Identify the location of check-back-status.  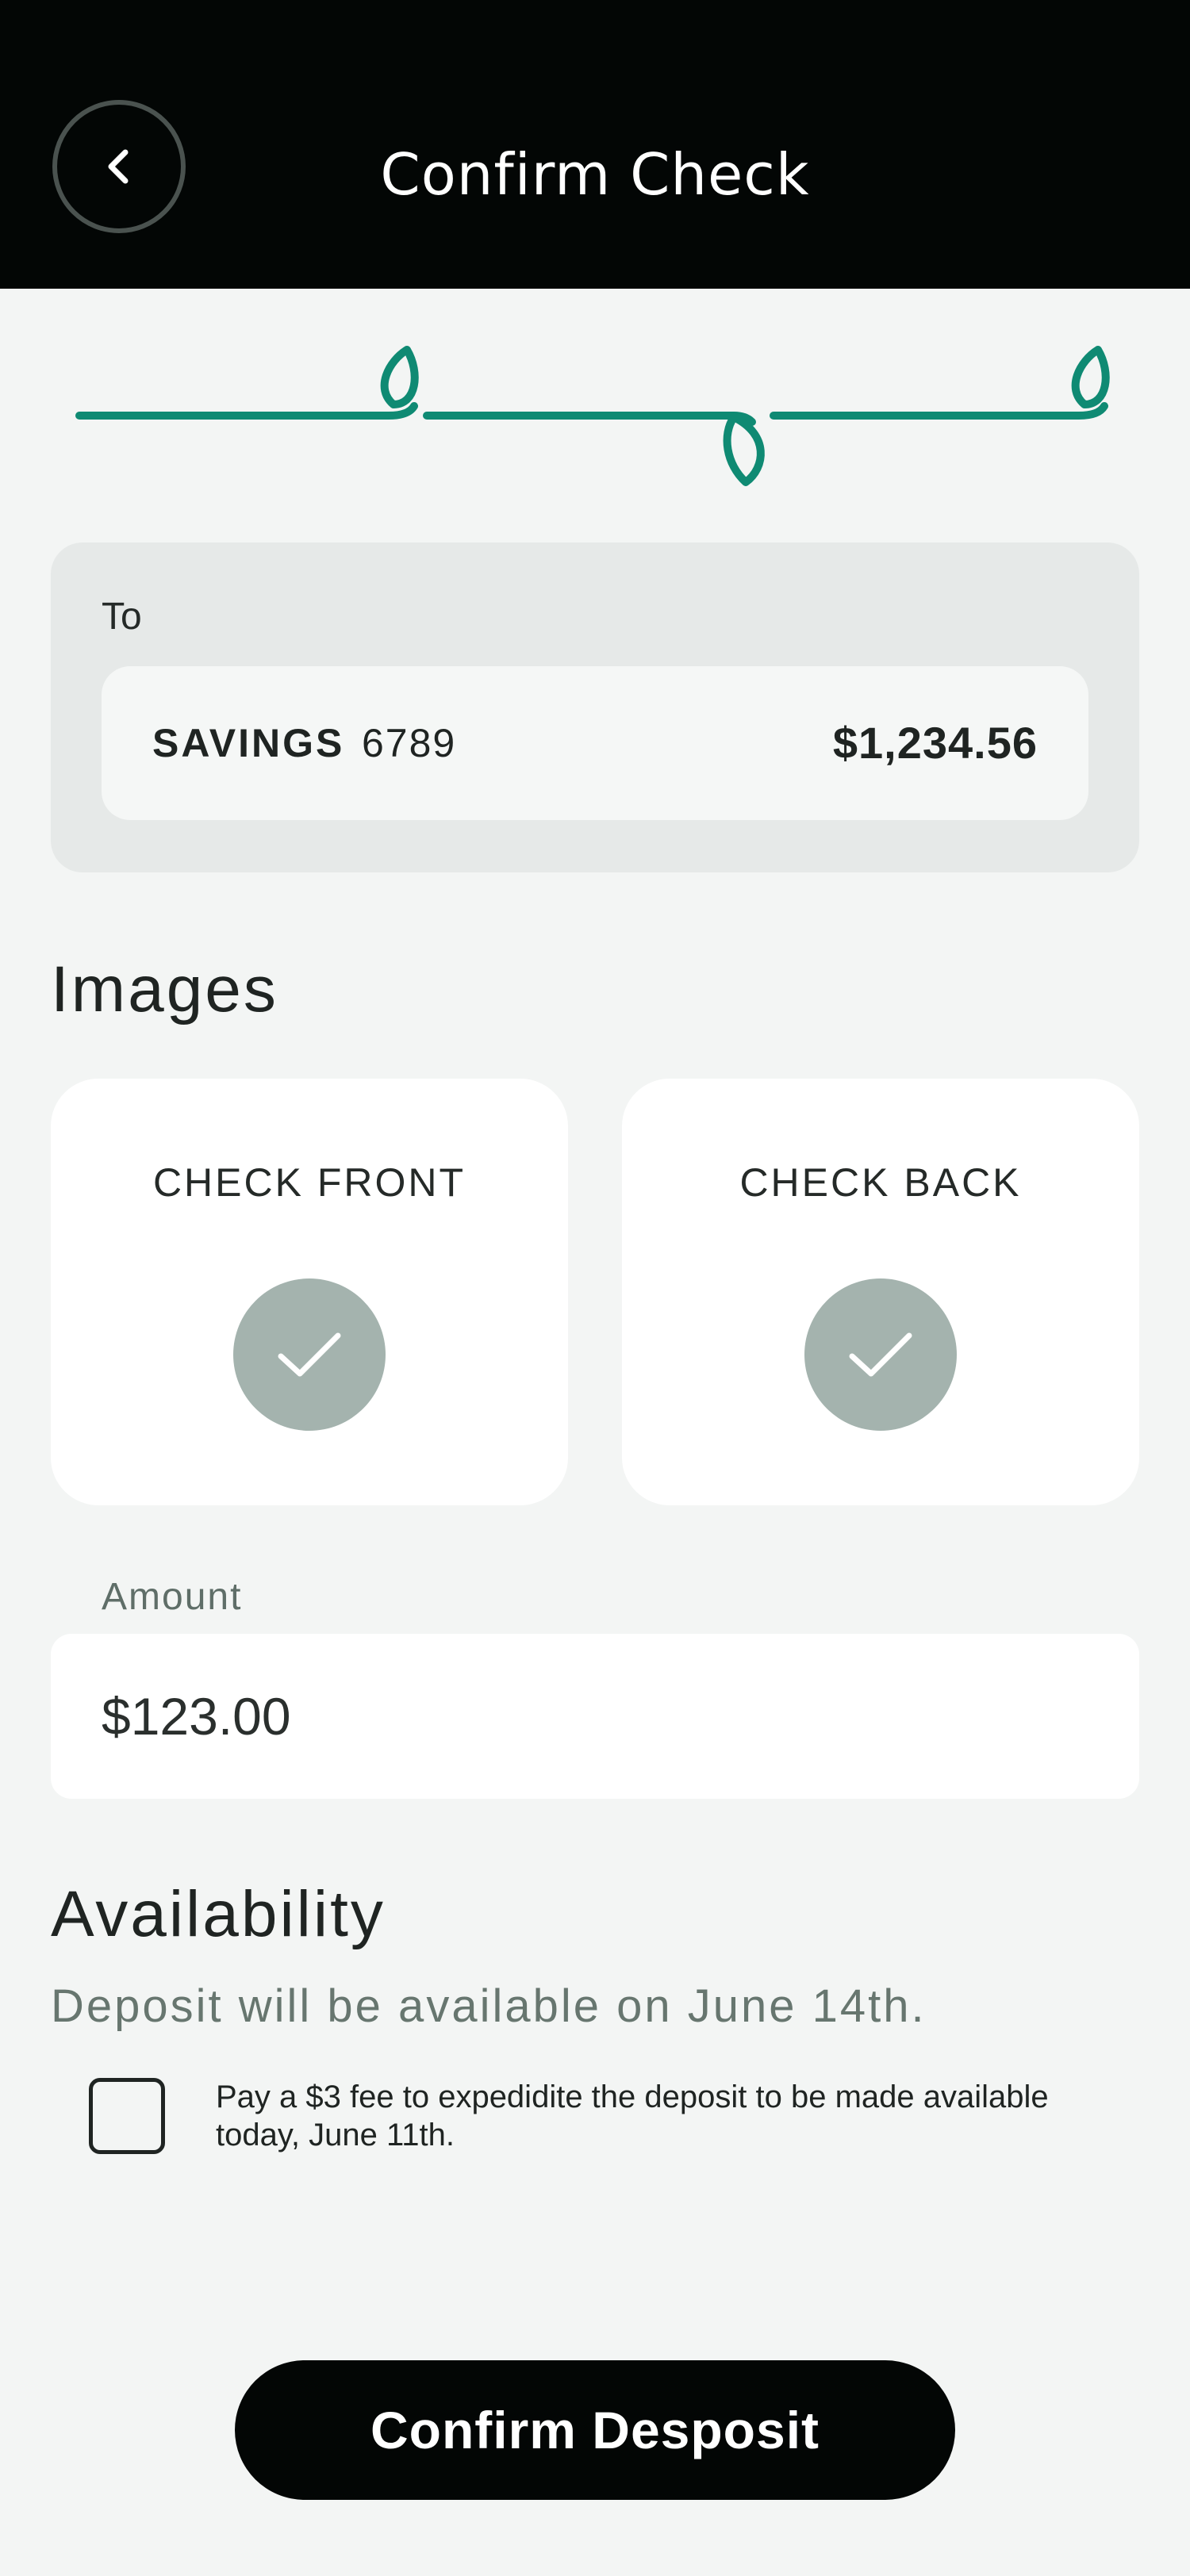
(880, 1354).